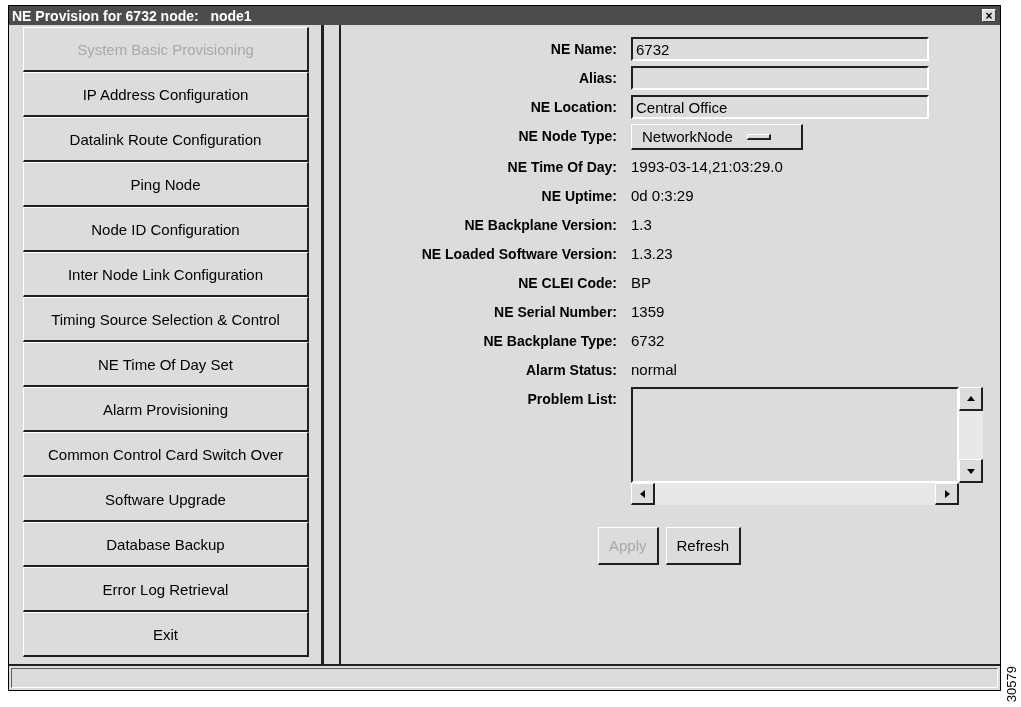 Image resolution: width=1021 pixels, height=707 pixels. I want to click on text-field: Central Office, so click(780, 107).